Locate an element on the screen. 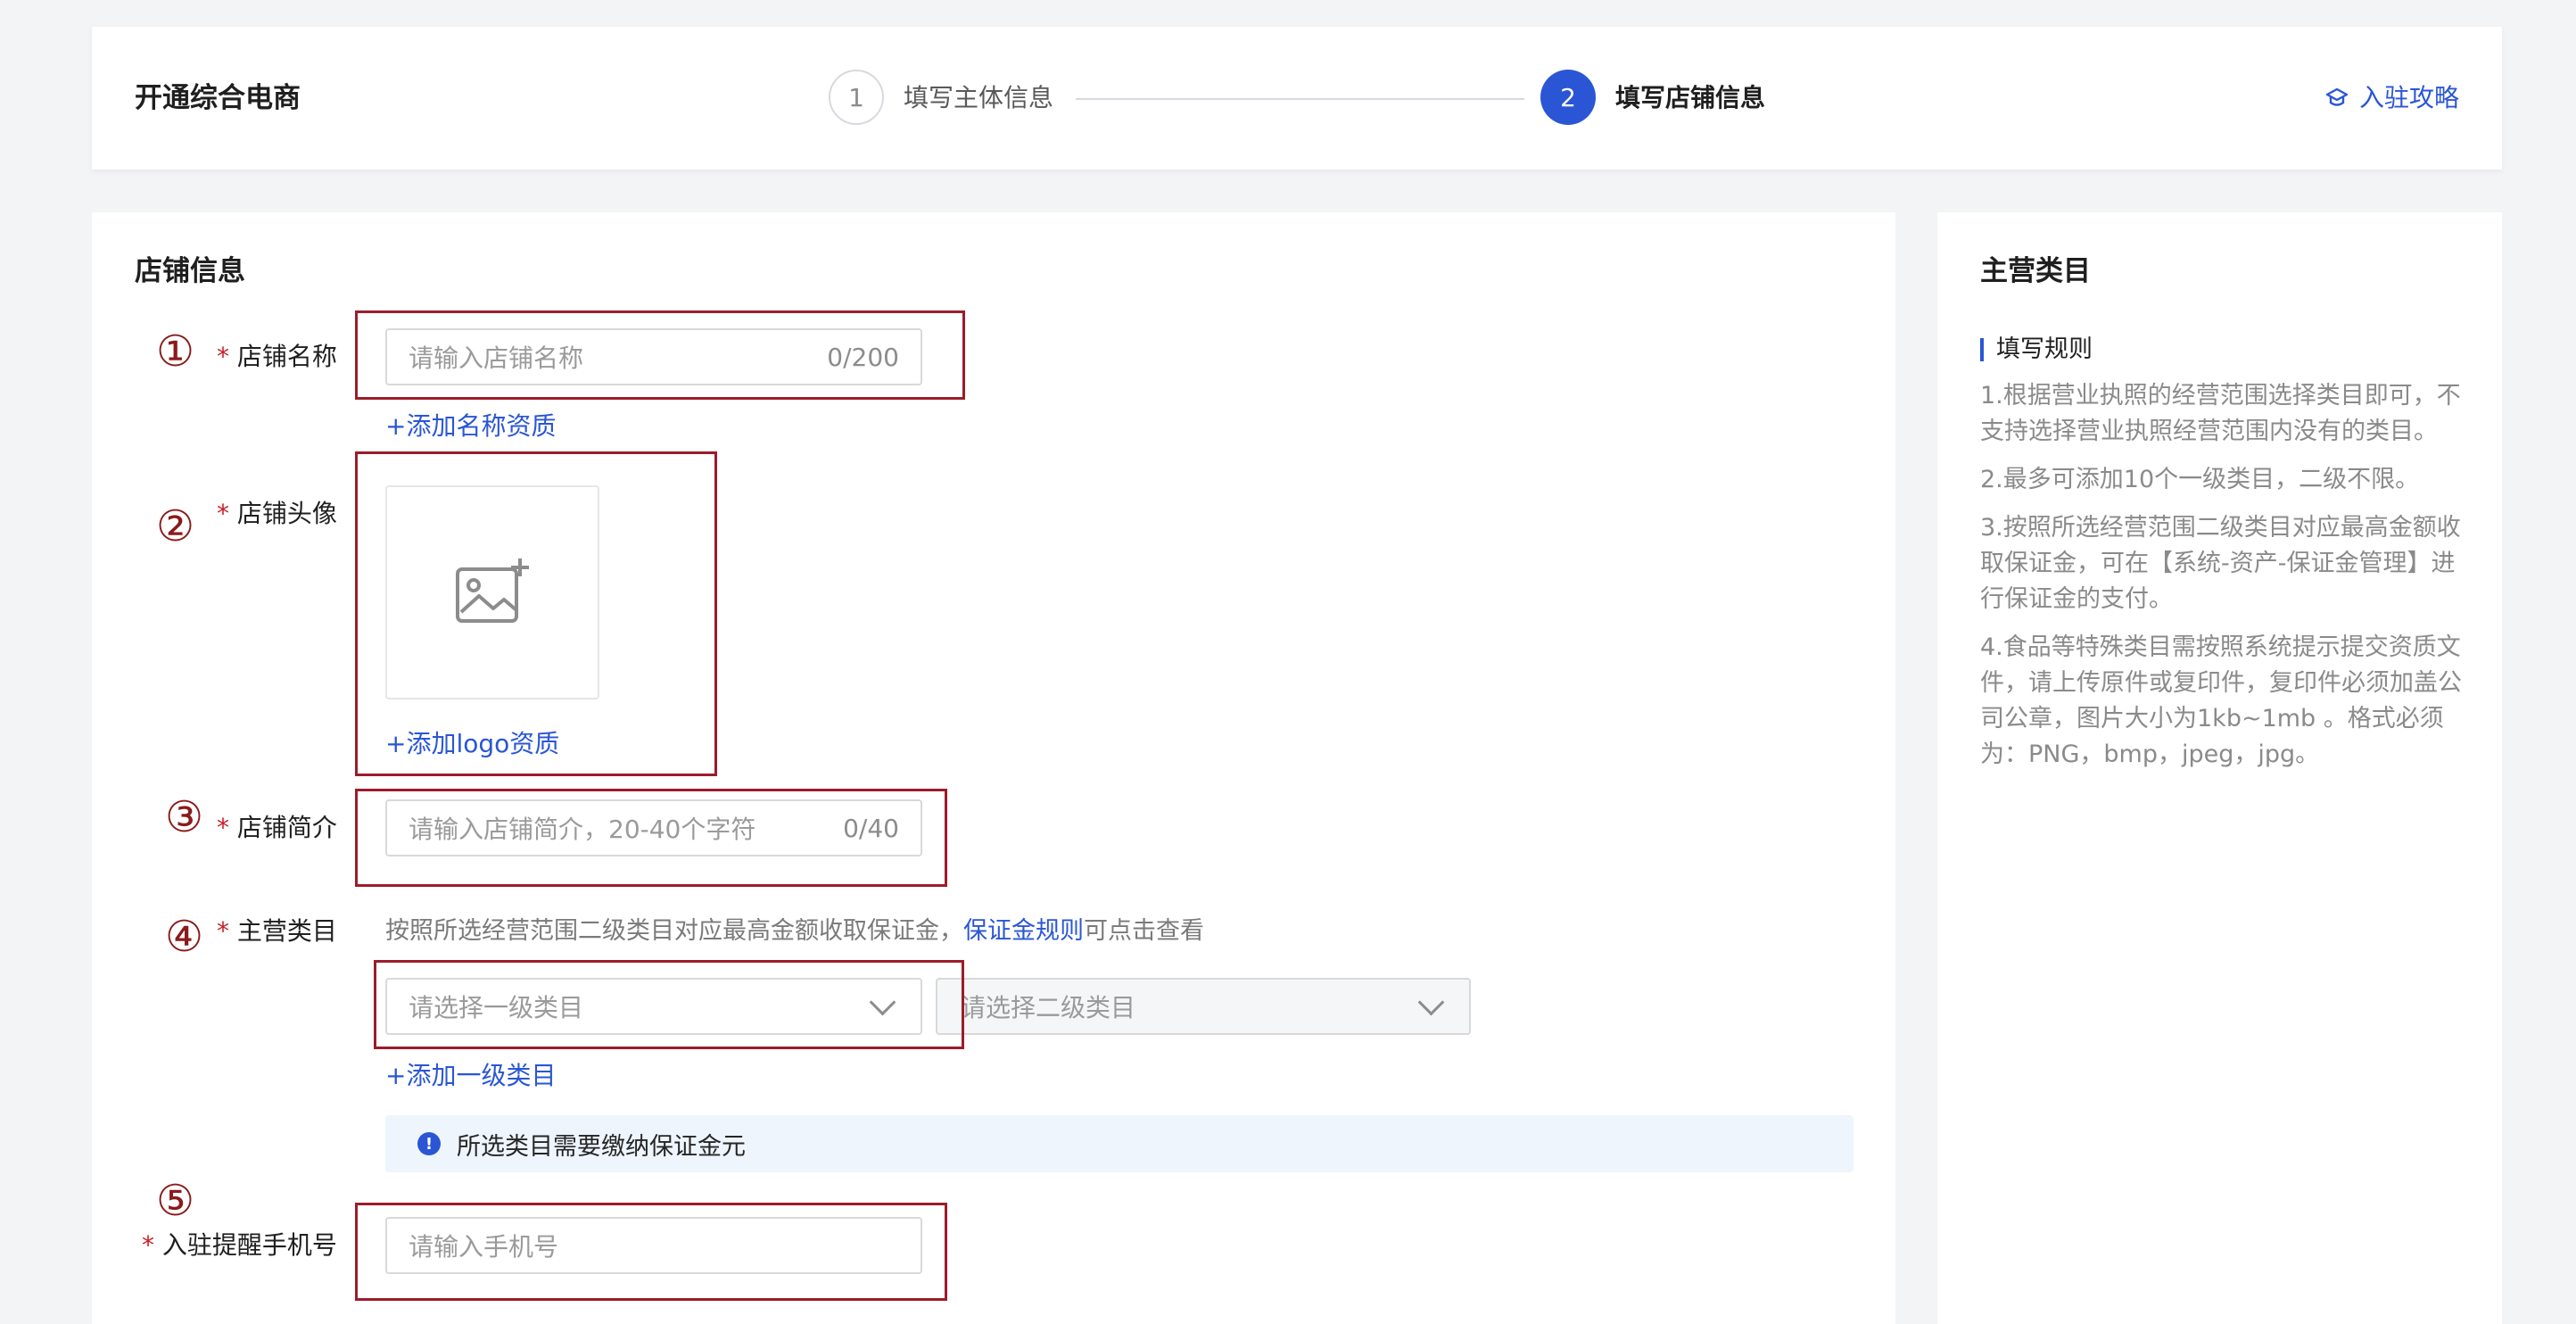  step-1-indicator: 1 is located at coordinates (857, 98).